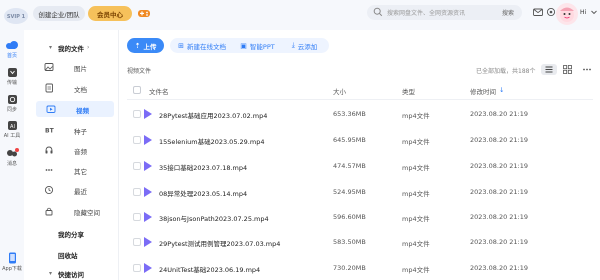 Image resolution: width=600 pixels, height=280 pixels. I want to click on sidebar-item-recent: 最近, so click(74, 190).